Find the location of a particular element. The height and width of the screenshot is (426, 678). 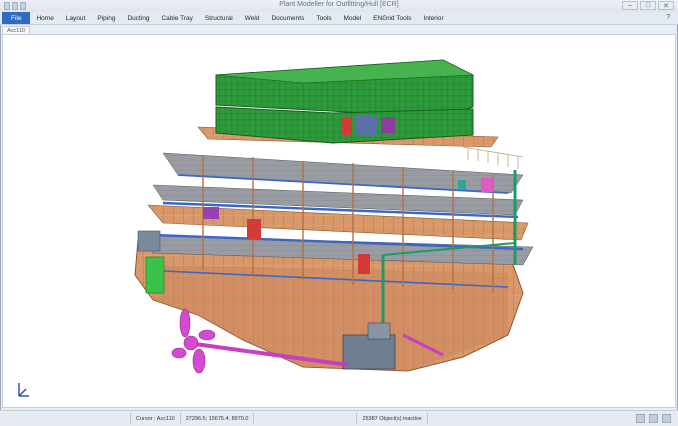

window-title: Plant Modeller for Outfitting/Hull [ECR] is located at coordinates (339, 4).